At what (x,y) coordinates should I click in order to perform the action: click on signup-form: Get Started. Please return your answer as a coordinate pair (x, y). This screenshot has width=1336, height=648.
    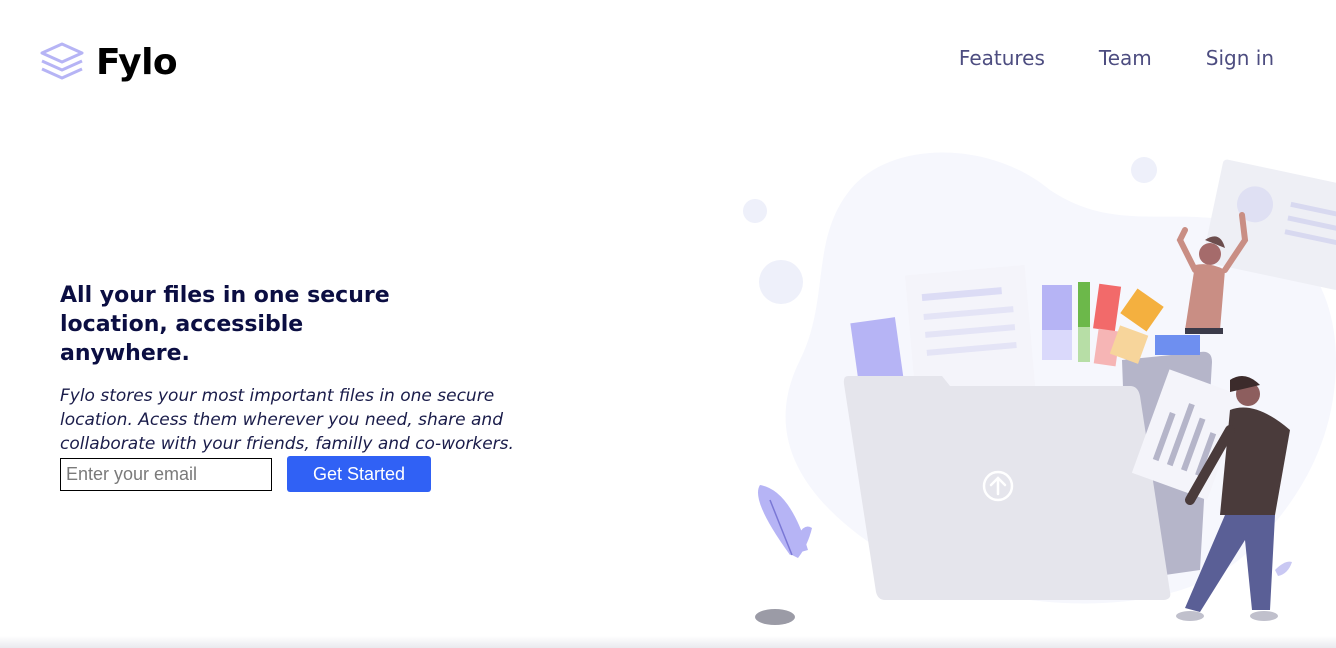
    Looking at the image, I should click on (245, 474).